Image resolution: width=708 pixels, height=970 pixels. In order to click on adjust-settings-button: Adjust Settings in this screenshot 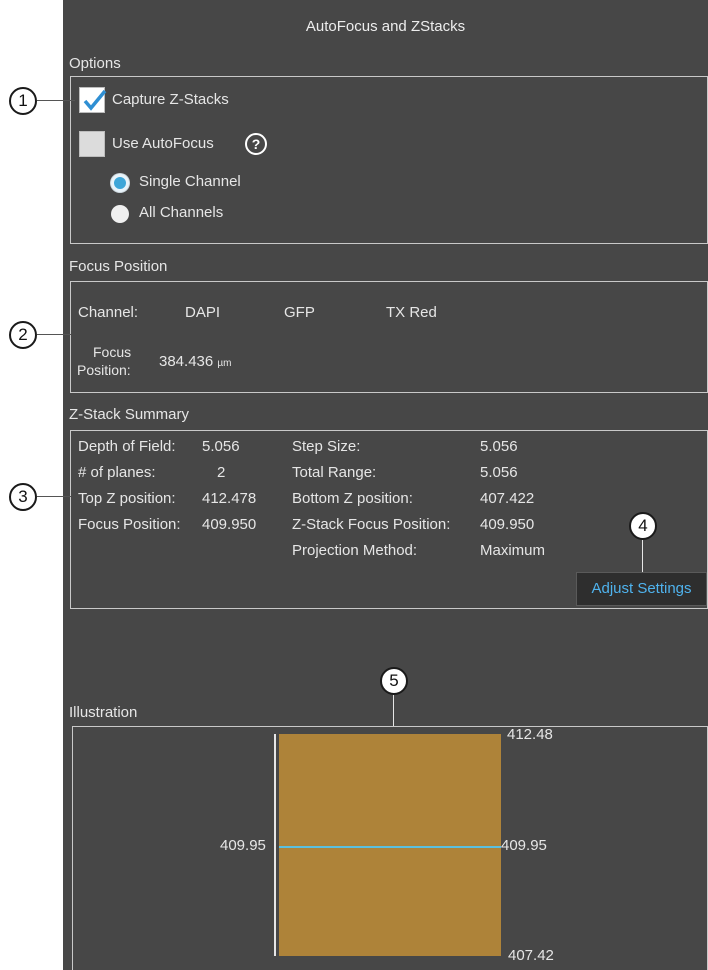, I will do `click(641, 589)`.